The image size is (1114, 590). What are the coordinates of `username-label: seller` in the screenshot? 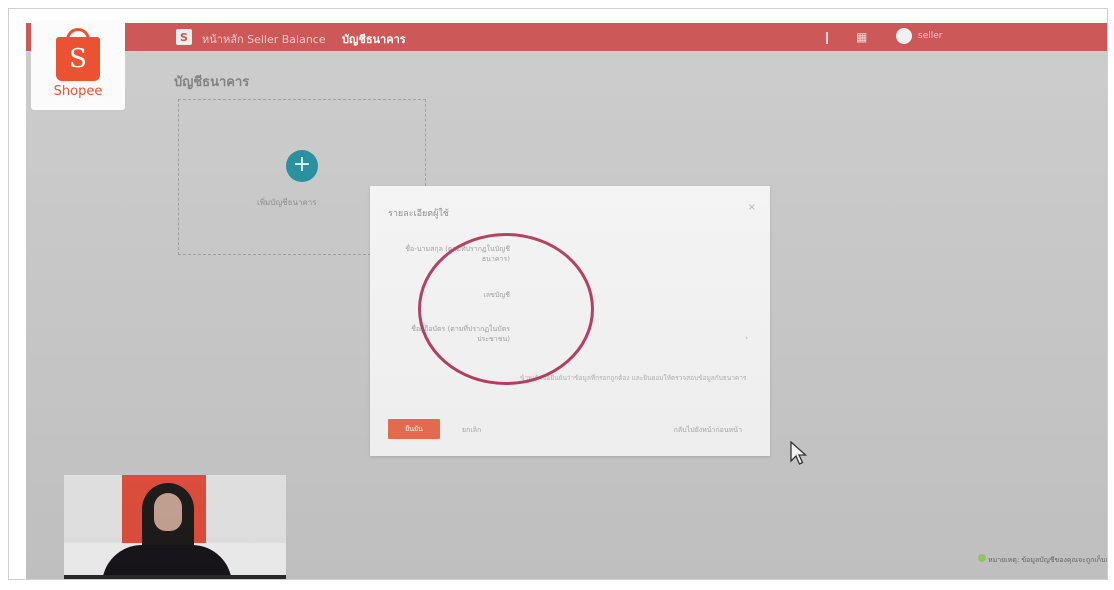 It's located at (930, 36).